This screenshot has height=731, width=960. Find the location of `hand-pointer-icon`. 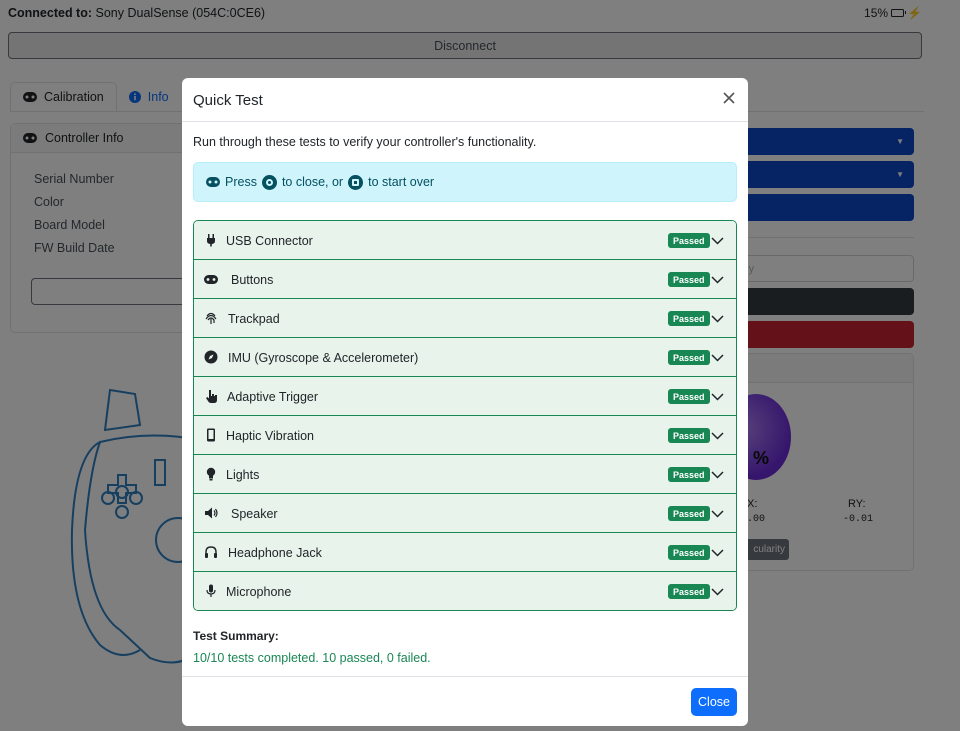

hand-pointer-icon is located at coordinates (211, 396).